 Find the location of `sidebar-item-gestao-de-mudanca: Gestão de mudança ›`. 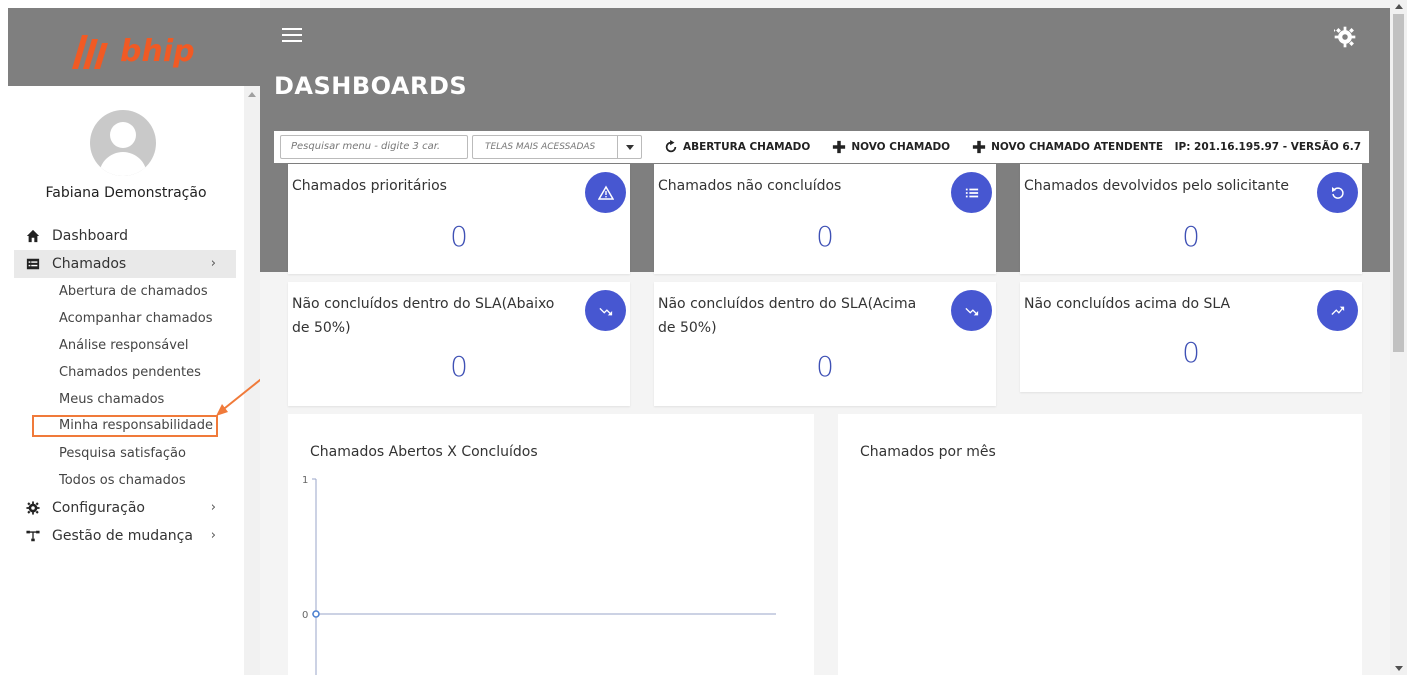

sidebar-item-gestao-de-mudanca: Gestão de mudança › is located at coordinates (125, 536).